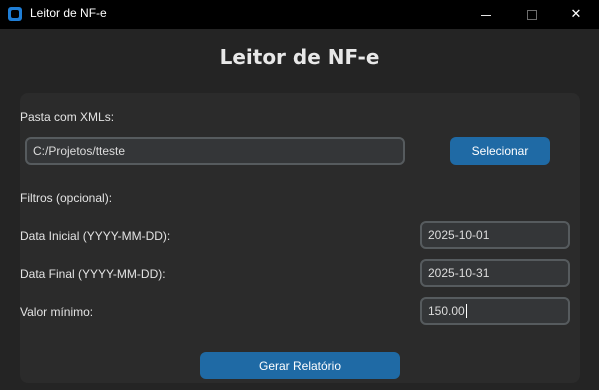 The width and height of the screenshot is (599, 390). I want to click on minimize-button, so click(486, 14).